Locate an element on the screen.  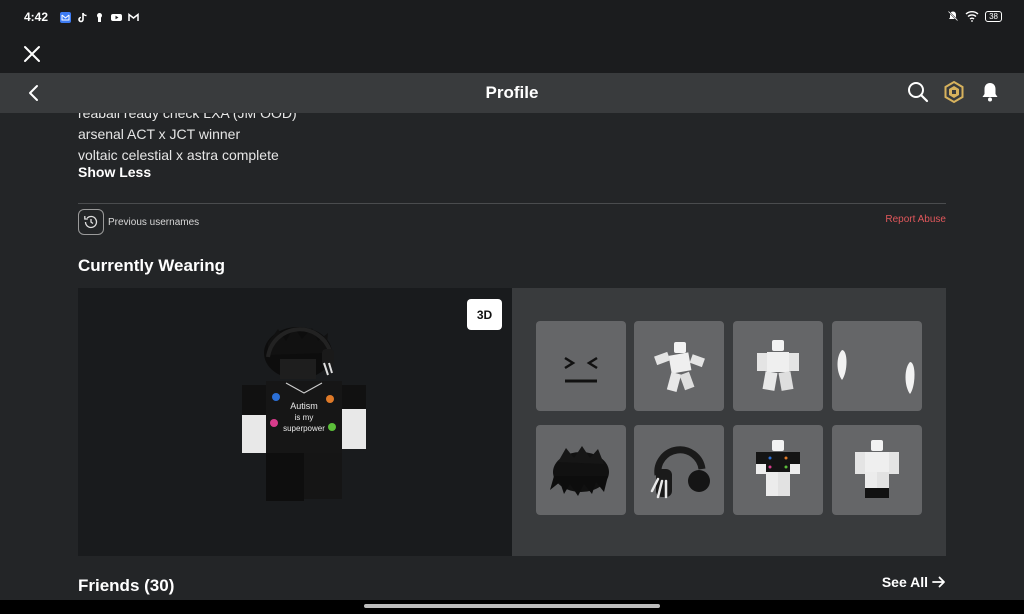
pants-icon is located at coordinates (877, 469).